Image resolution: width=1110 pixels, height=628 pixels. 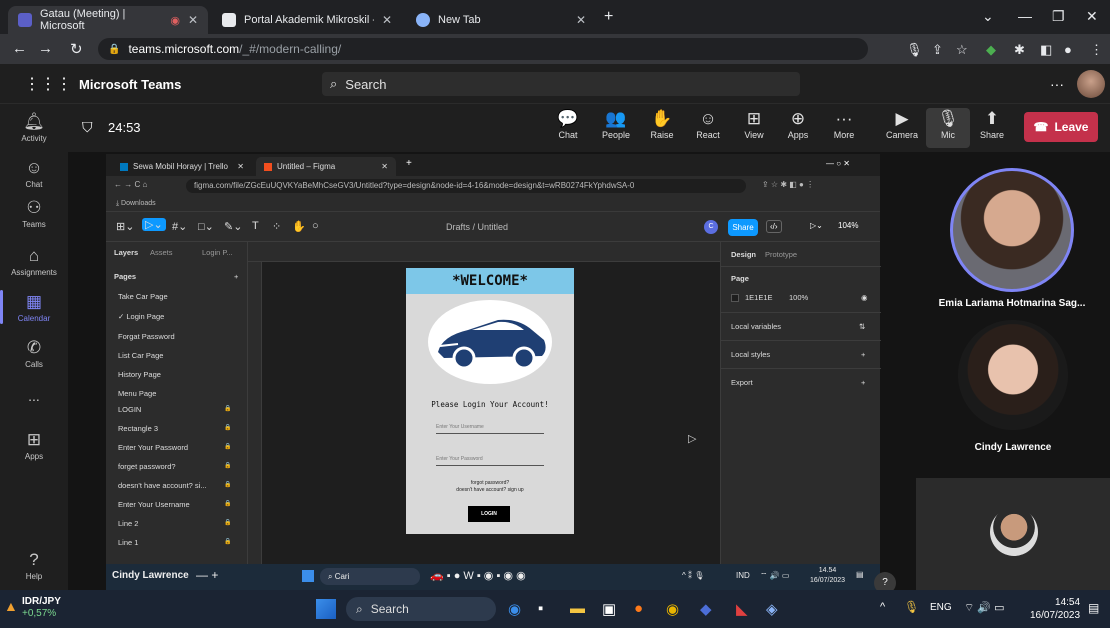 What do you see at coordinates (514, 609) in the screenshot?
I see `edge-icon: ◉` at bounding box center [514, 609].